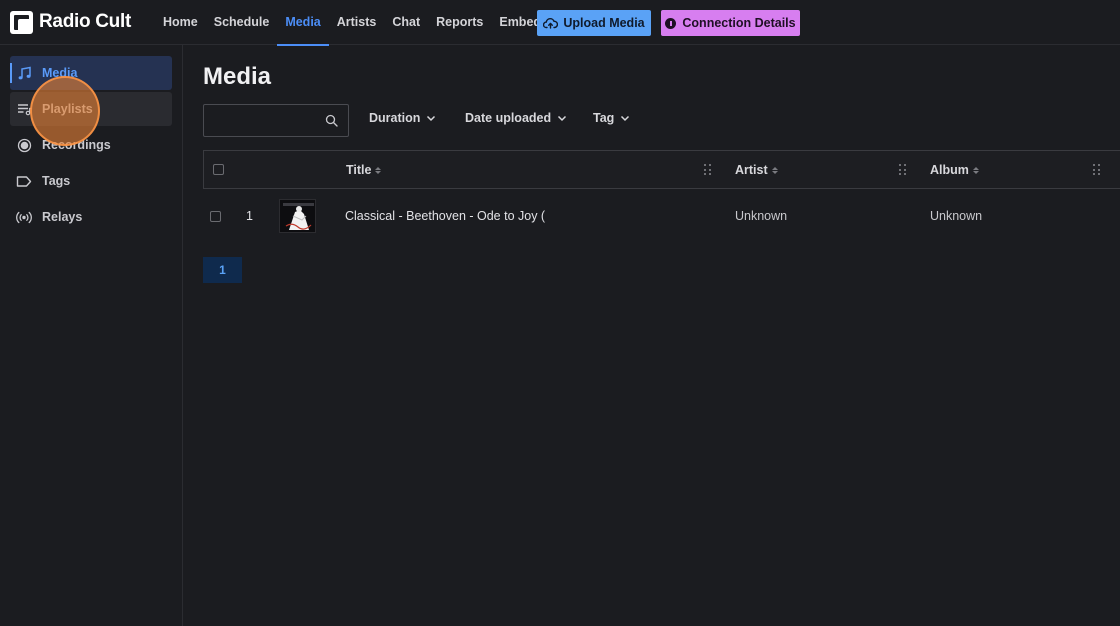 Image resolution: width=1120 pixels, height=626 pixels. What do you see at coordinates (751, 170) in the screenshot?
I see `column-label: Artist` at bounding box center [751, 170].